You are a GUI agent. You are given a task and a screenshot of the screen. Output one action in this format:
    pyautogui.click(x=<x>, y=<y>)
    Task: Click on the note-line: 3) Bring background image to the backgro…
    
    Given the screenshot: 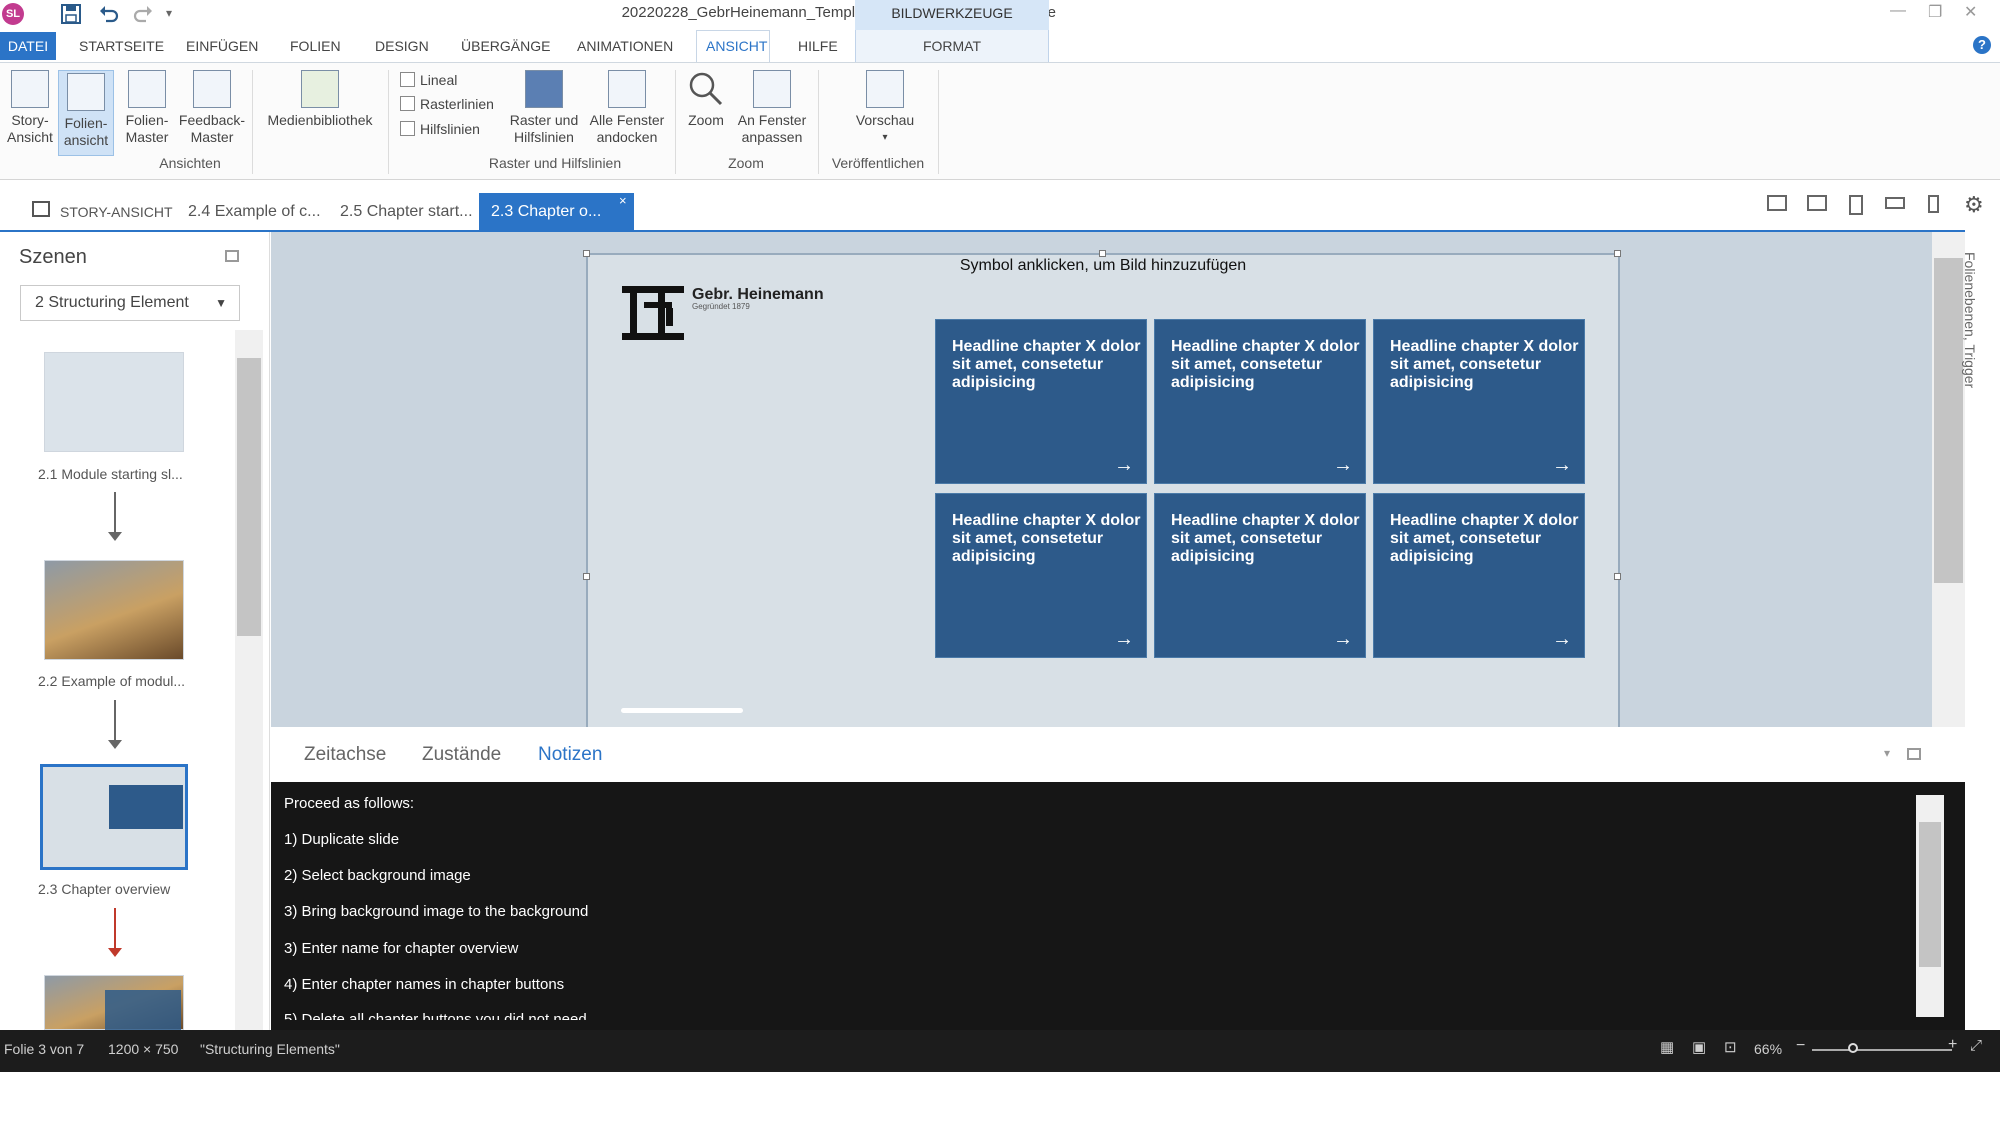 What is the action you would take?
    pyautogui.click(x=436, y=911)
    